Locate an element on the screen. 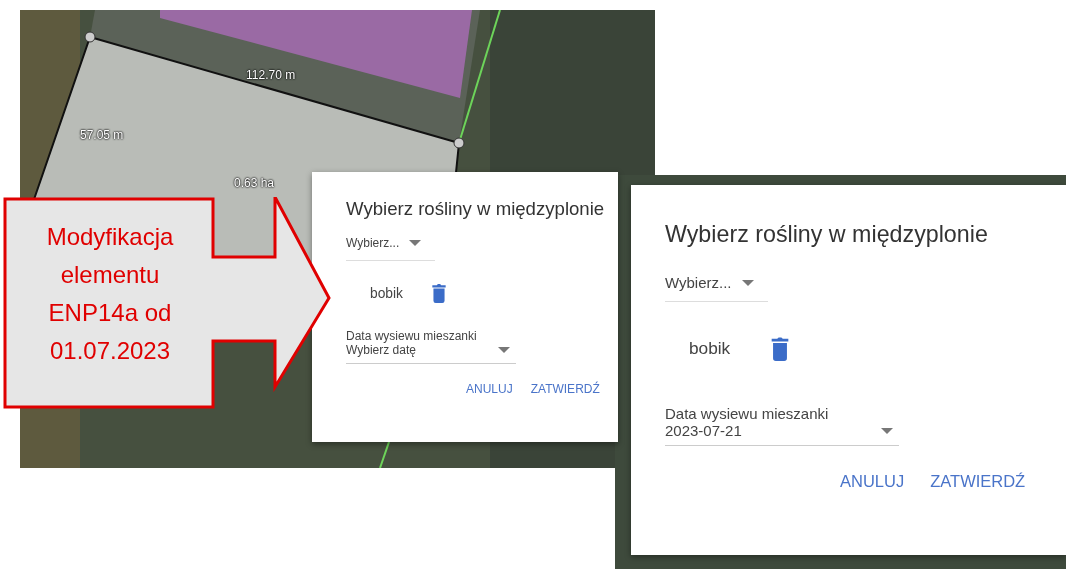 The height and width of the screenshot is (569, 1066). date-select: Data wysiewu mieszanki Wybierz datę is located at coordinates (431, 346).